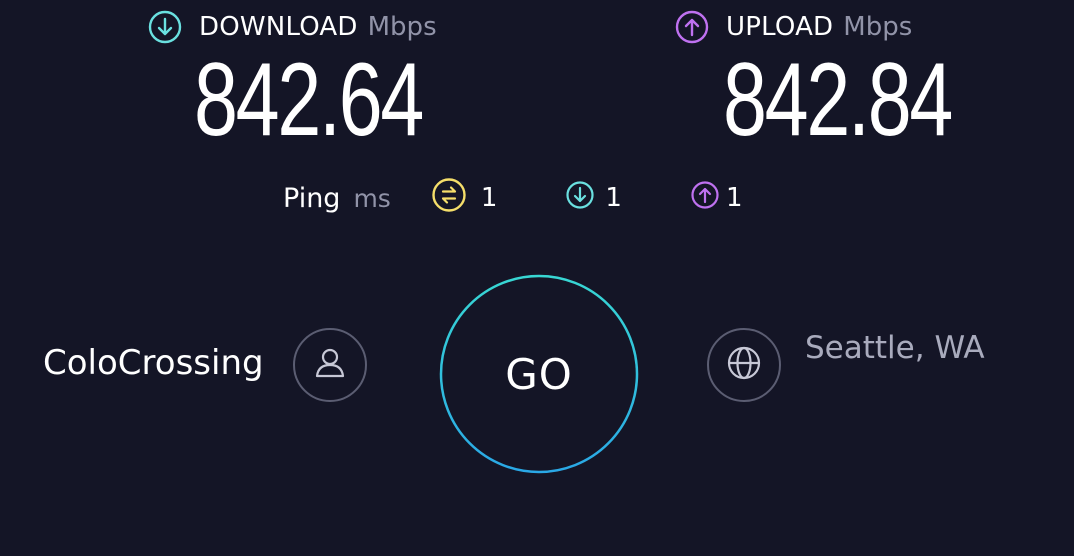  I want to click on provider-name: ColoCrossing, so click(153, 363).